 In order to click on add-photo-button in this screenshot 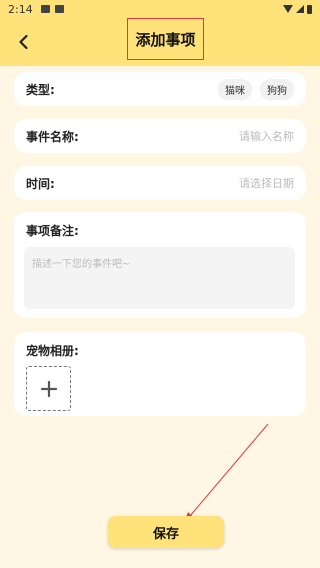, I will do `click(48, 388)`.